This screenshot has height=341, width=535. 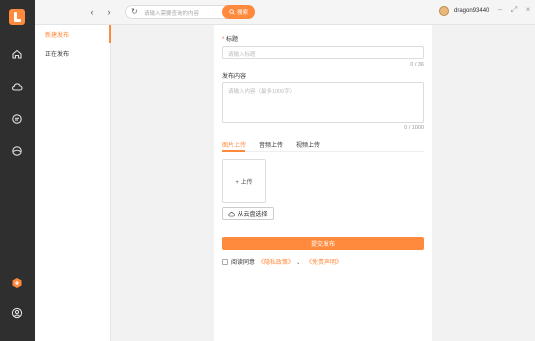 I want to click on content-counter: 0 / 1000, so click(x=414, y=128).